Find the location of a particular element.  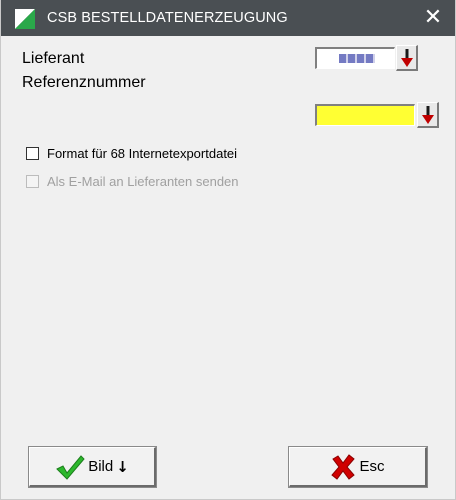

bild-arrow-icon: ↓ is located at coordinates (122, 466).